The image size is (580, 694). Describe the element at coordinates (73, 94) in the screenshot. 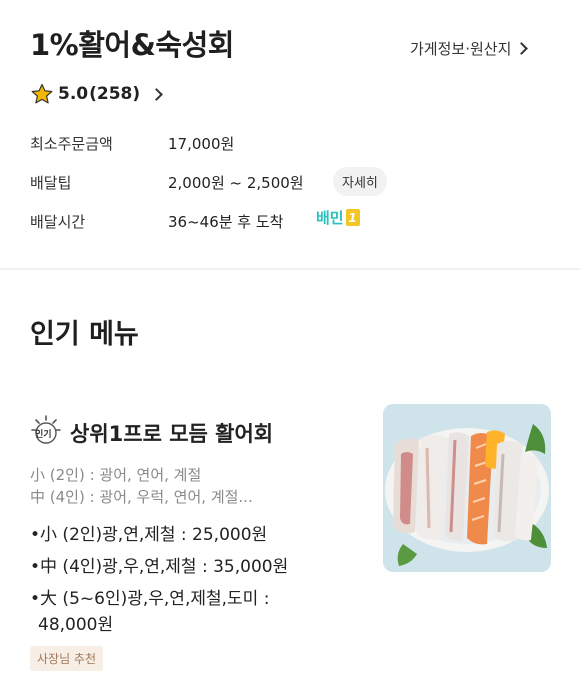

I see `rating-value: 5.0` at that location.